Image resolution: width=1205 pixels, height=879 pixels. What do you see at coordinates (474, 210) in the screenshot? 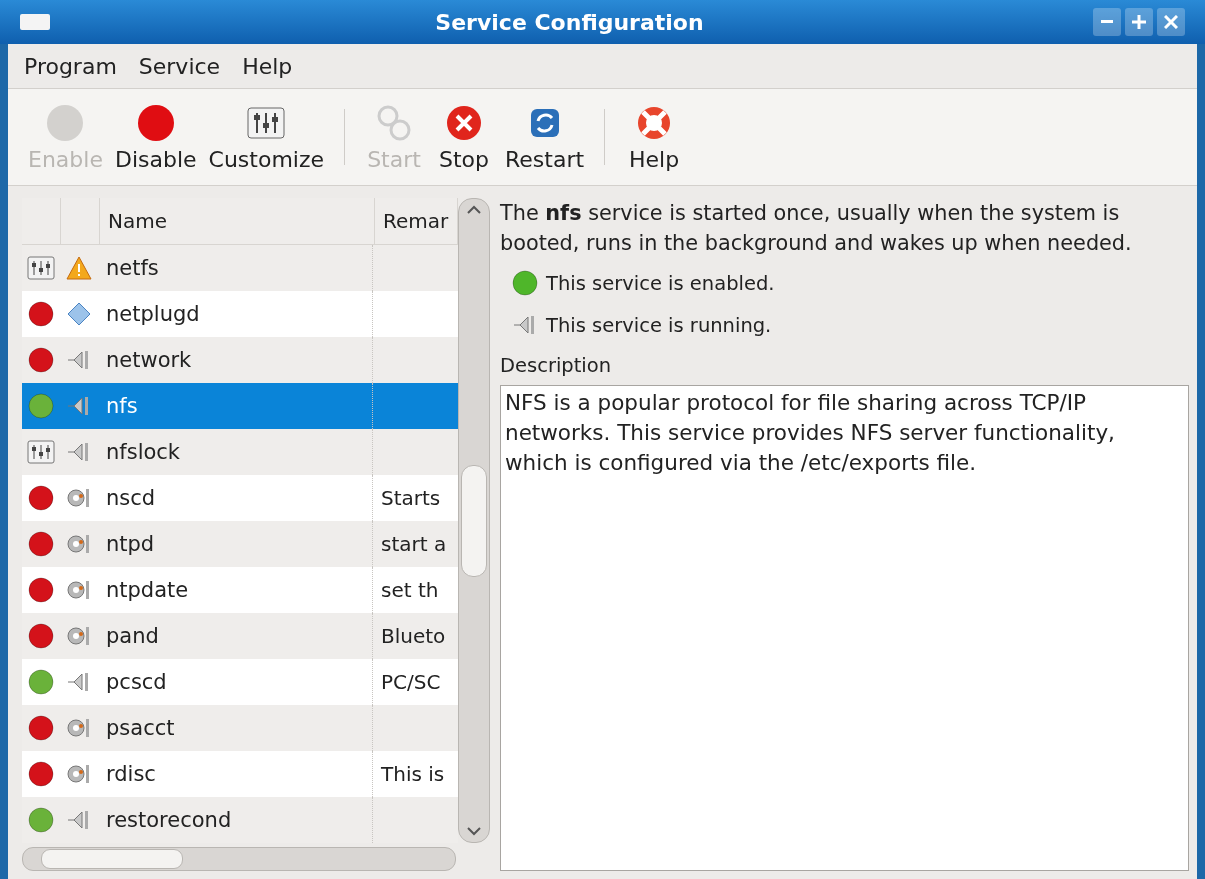
I see `chevron-up-icon` at bounding box center [474, 210].